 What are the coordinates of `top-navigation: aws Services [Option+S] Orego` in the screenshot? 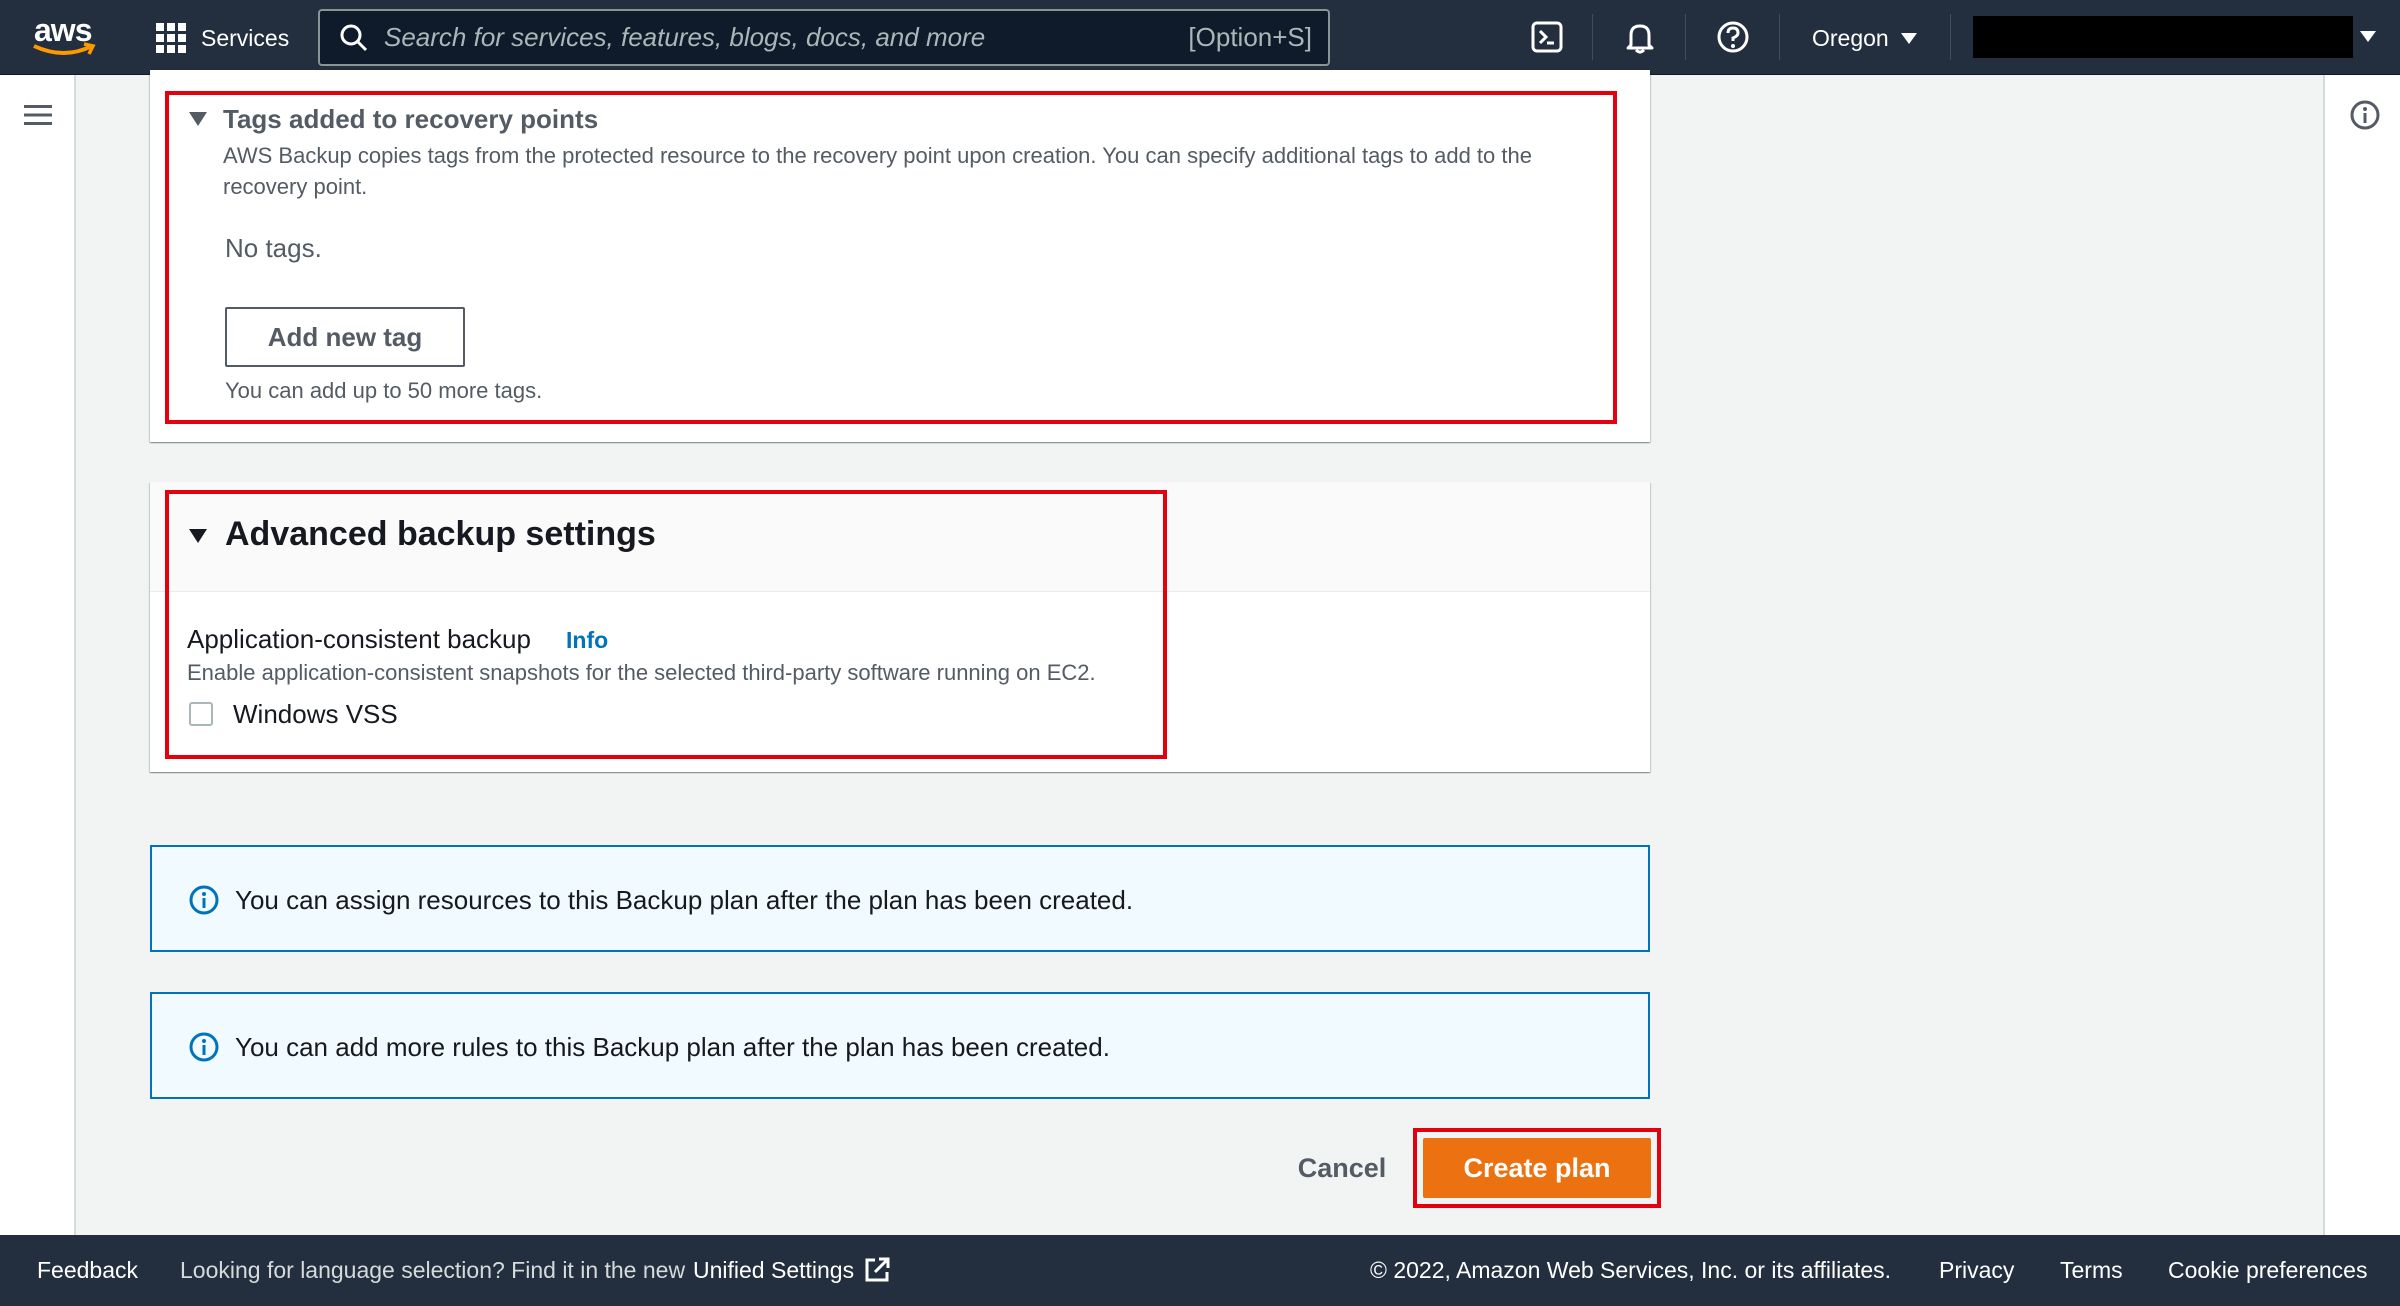 It's located at (1200, 37).